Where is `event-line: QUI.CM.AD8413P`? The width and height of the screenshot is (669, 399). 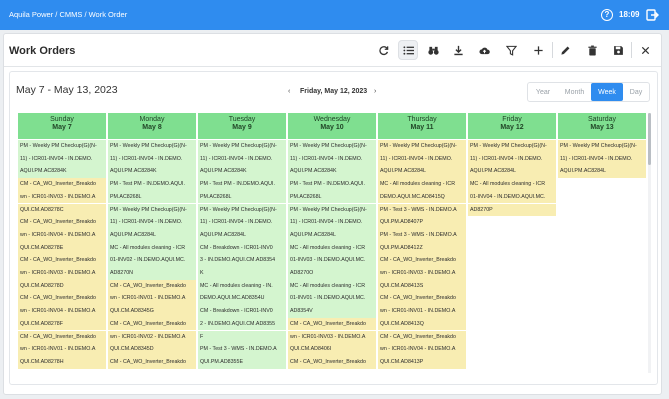
event-line: QUI.CM.AD8413P is located at coordinates (422, 362).